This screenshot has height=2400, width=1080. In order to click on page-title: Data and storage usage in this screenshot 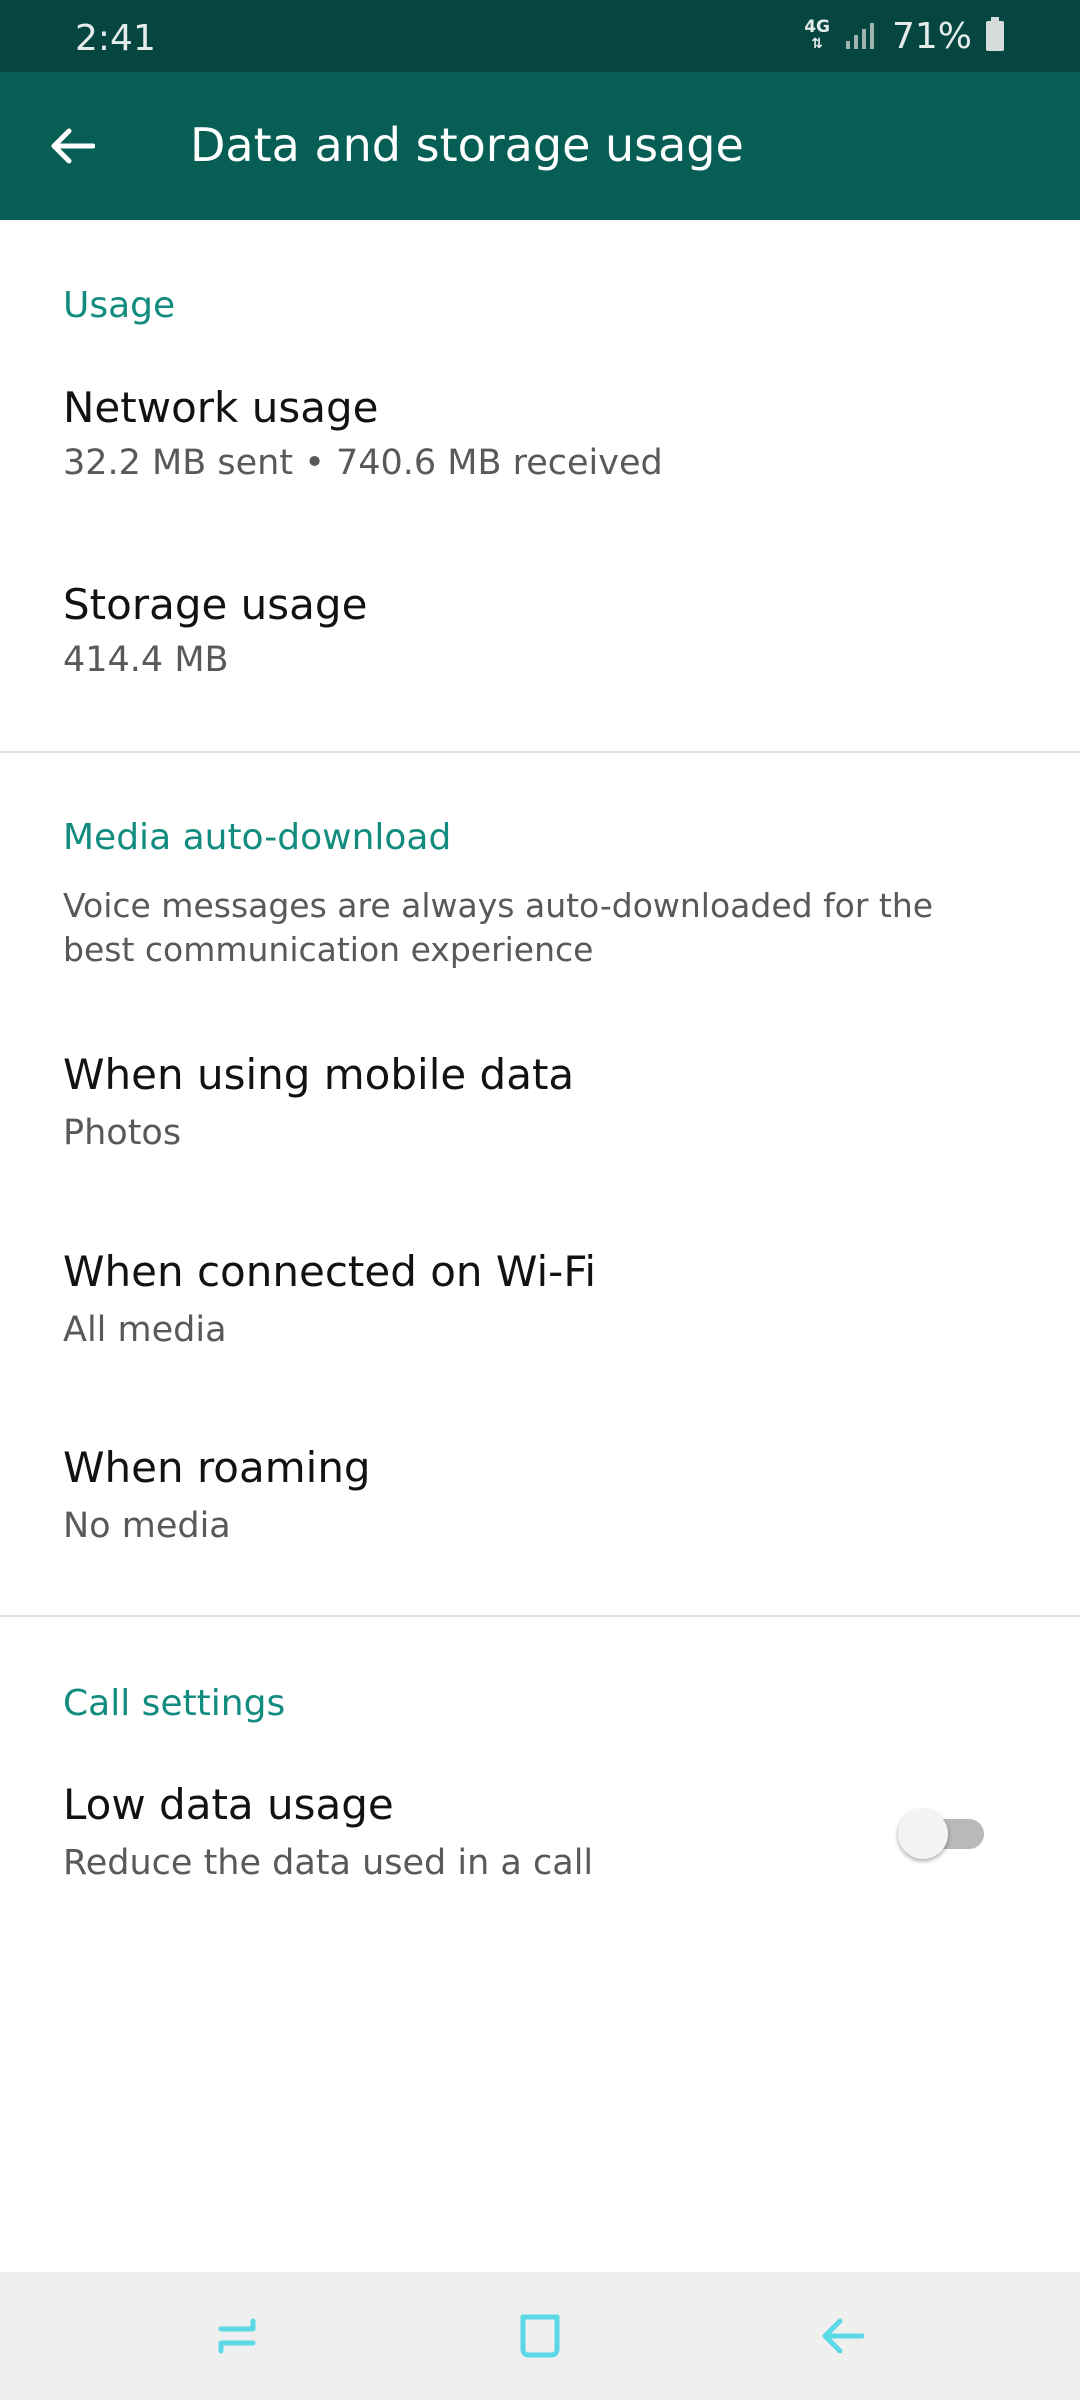, I will do `click(467, 145)`.